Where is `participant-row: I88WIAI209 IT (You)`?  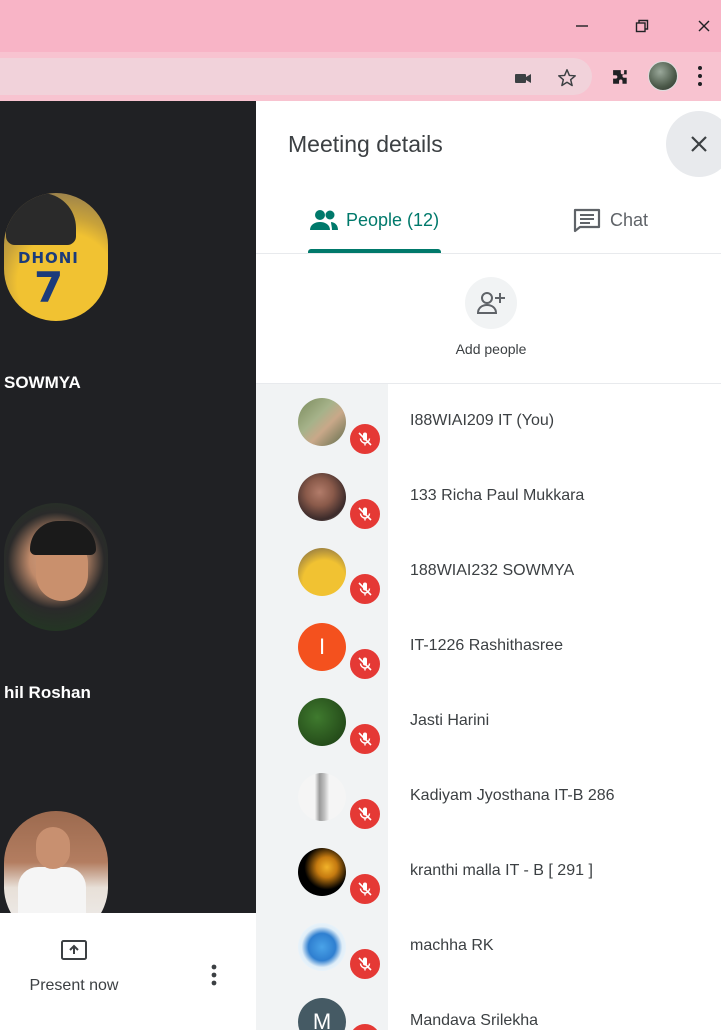 participant-row: I88WIAI209 IT (You) is located at coordinates (488, 421).